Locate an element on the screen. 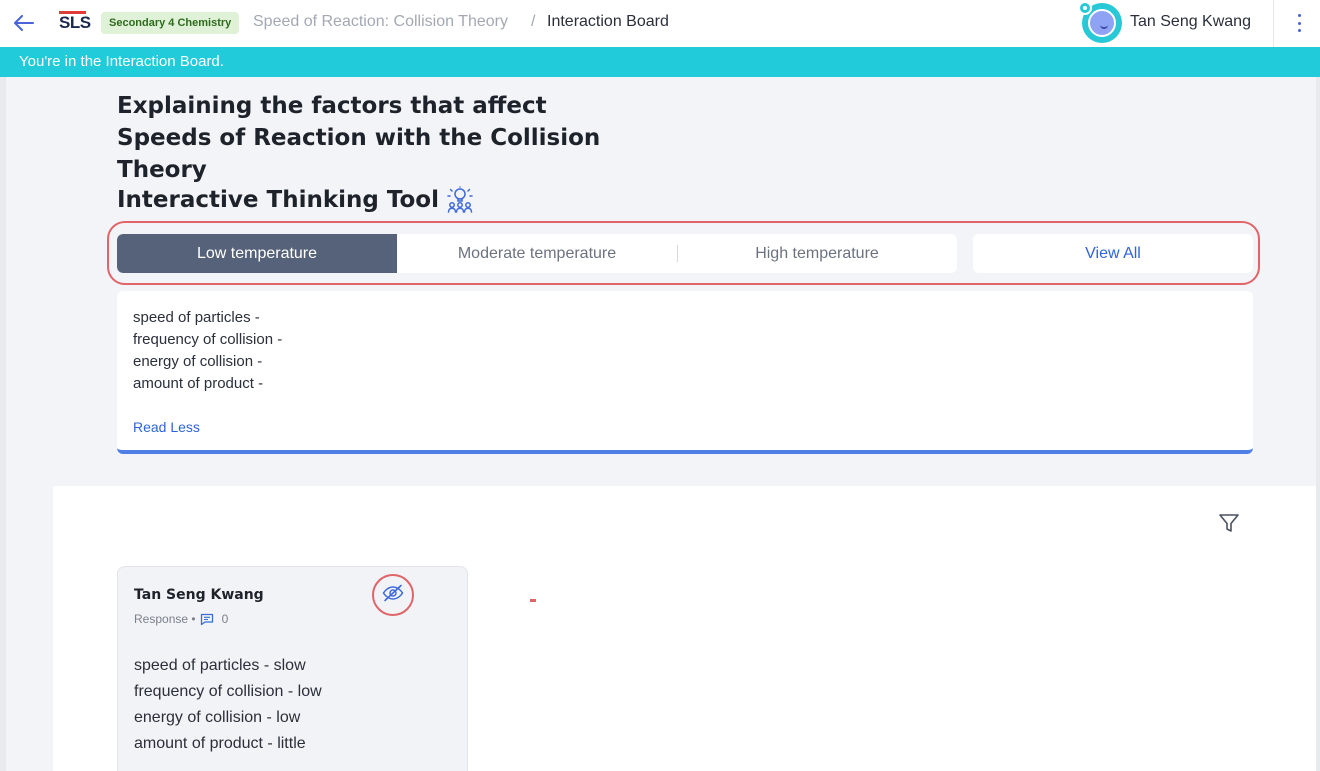 The height and width of the screenshot is (771, 1320). read-less-link: Read Less is located at coordinates (166, 427).